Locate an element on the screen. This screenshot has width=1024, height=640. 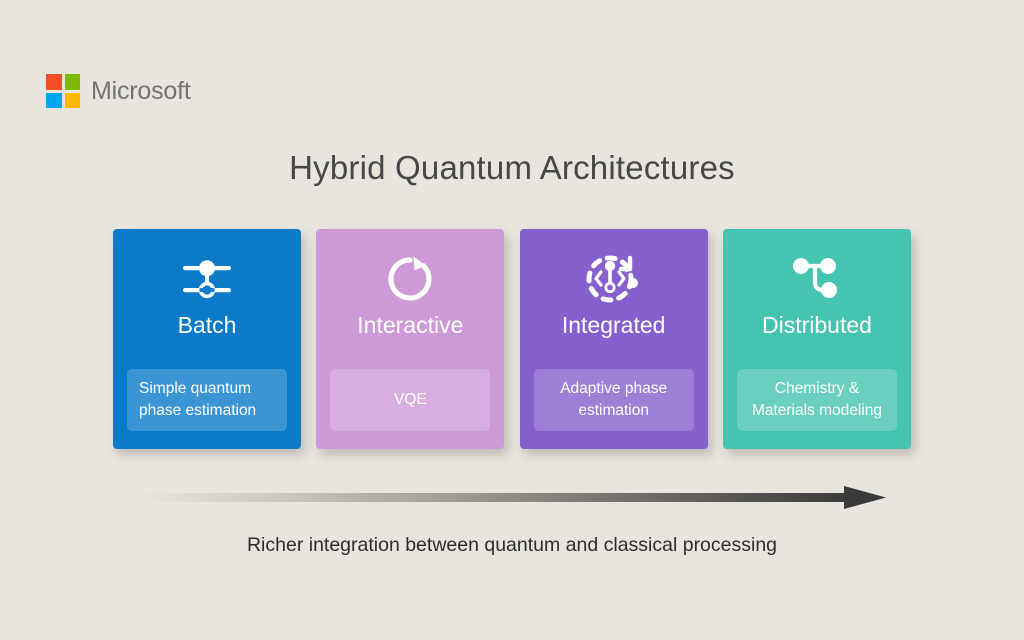
logo-square-green is located at coordinates (72, 82).